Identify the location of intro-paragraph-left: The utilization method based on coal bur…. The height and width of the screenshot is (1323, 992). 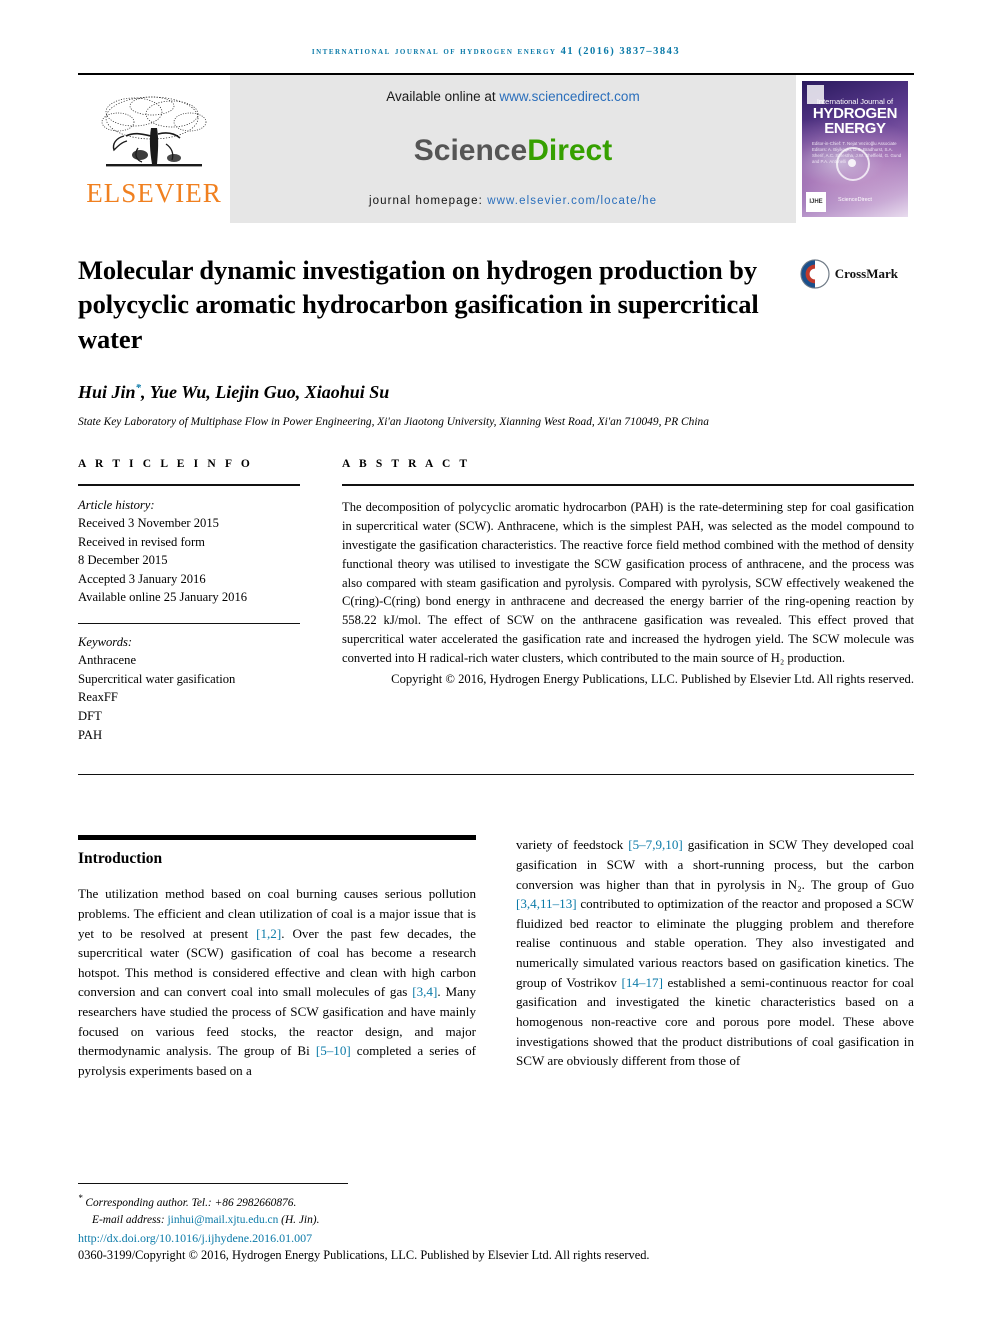
(277, 982).